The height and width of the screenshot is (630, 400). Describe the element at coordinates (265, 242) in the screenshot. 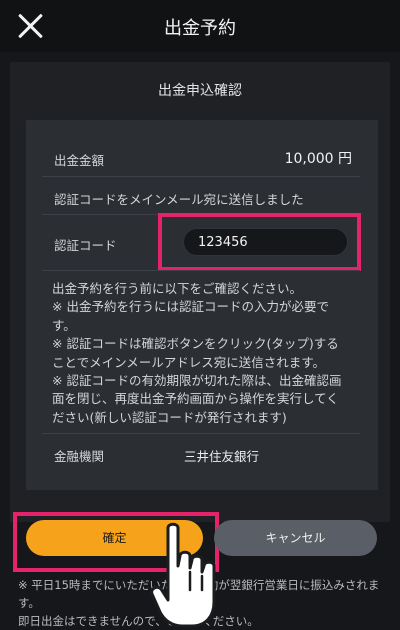

I see `auth-code-input` at that location.